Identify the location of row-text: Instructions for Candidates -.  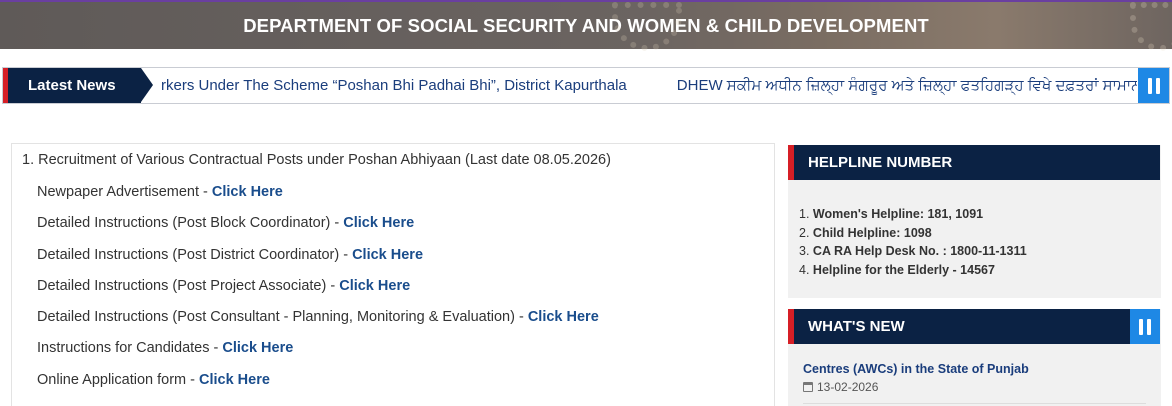
(130, 348).